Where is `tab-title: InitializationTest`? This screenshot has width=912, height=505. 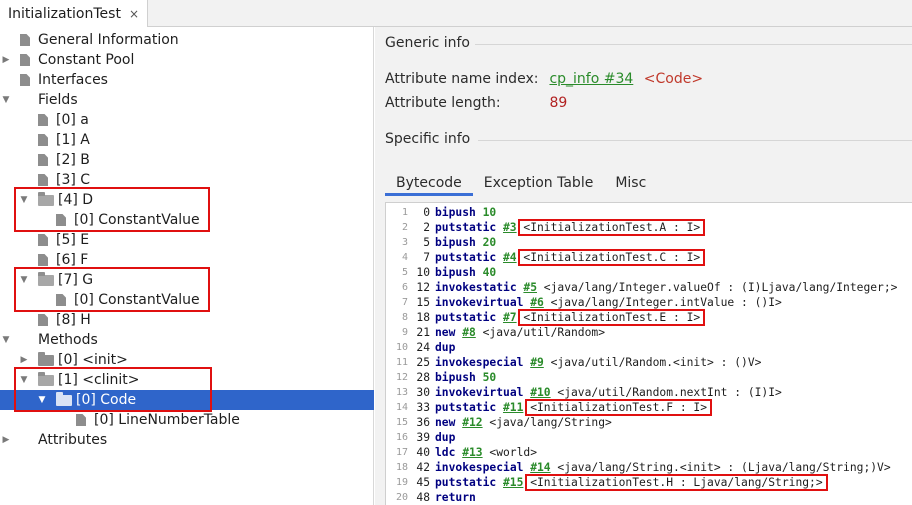 tab-title: InitializationTest is located at coordinates (64, 13).